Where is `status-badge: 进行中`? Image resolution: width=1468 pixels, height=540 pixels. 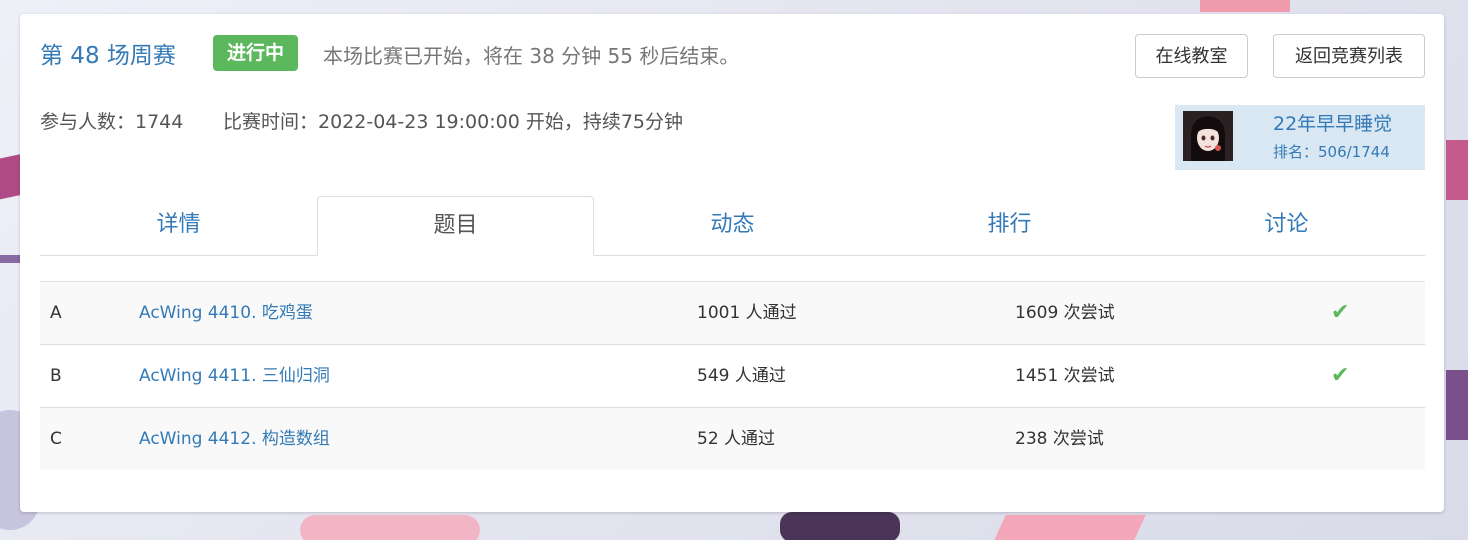
status-badge: 进行中 is located at coordinates (256, 53).